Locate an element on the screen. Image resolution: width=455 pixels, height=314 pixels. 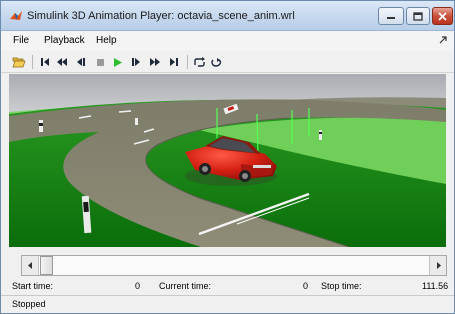
open-folder-icon is located at coordinates (19, 62).